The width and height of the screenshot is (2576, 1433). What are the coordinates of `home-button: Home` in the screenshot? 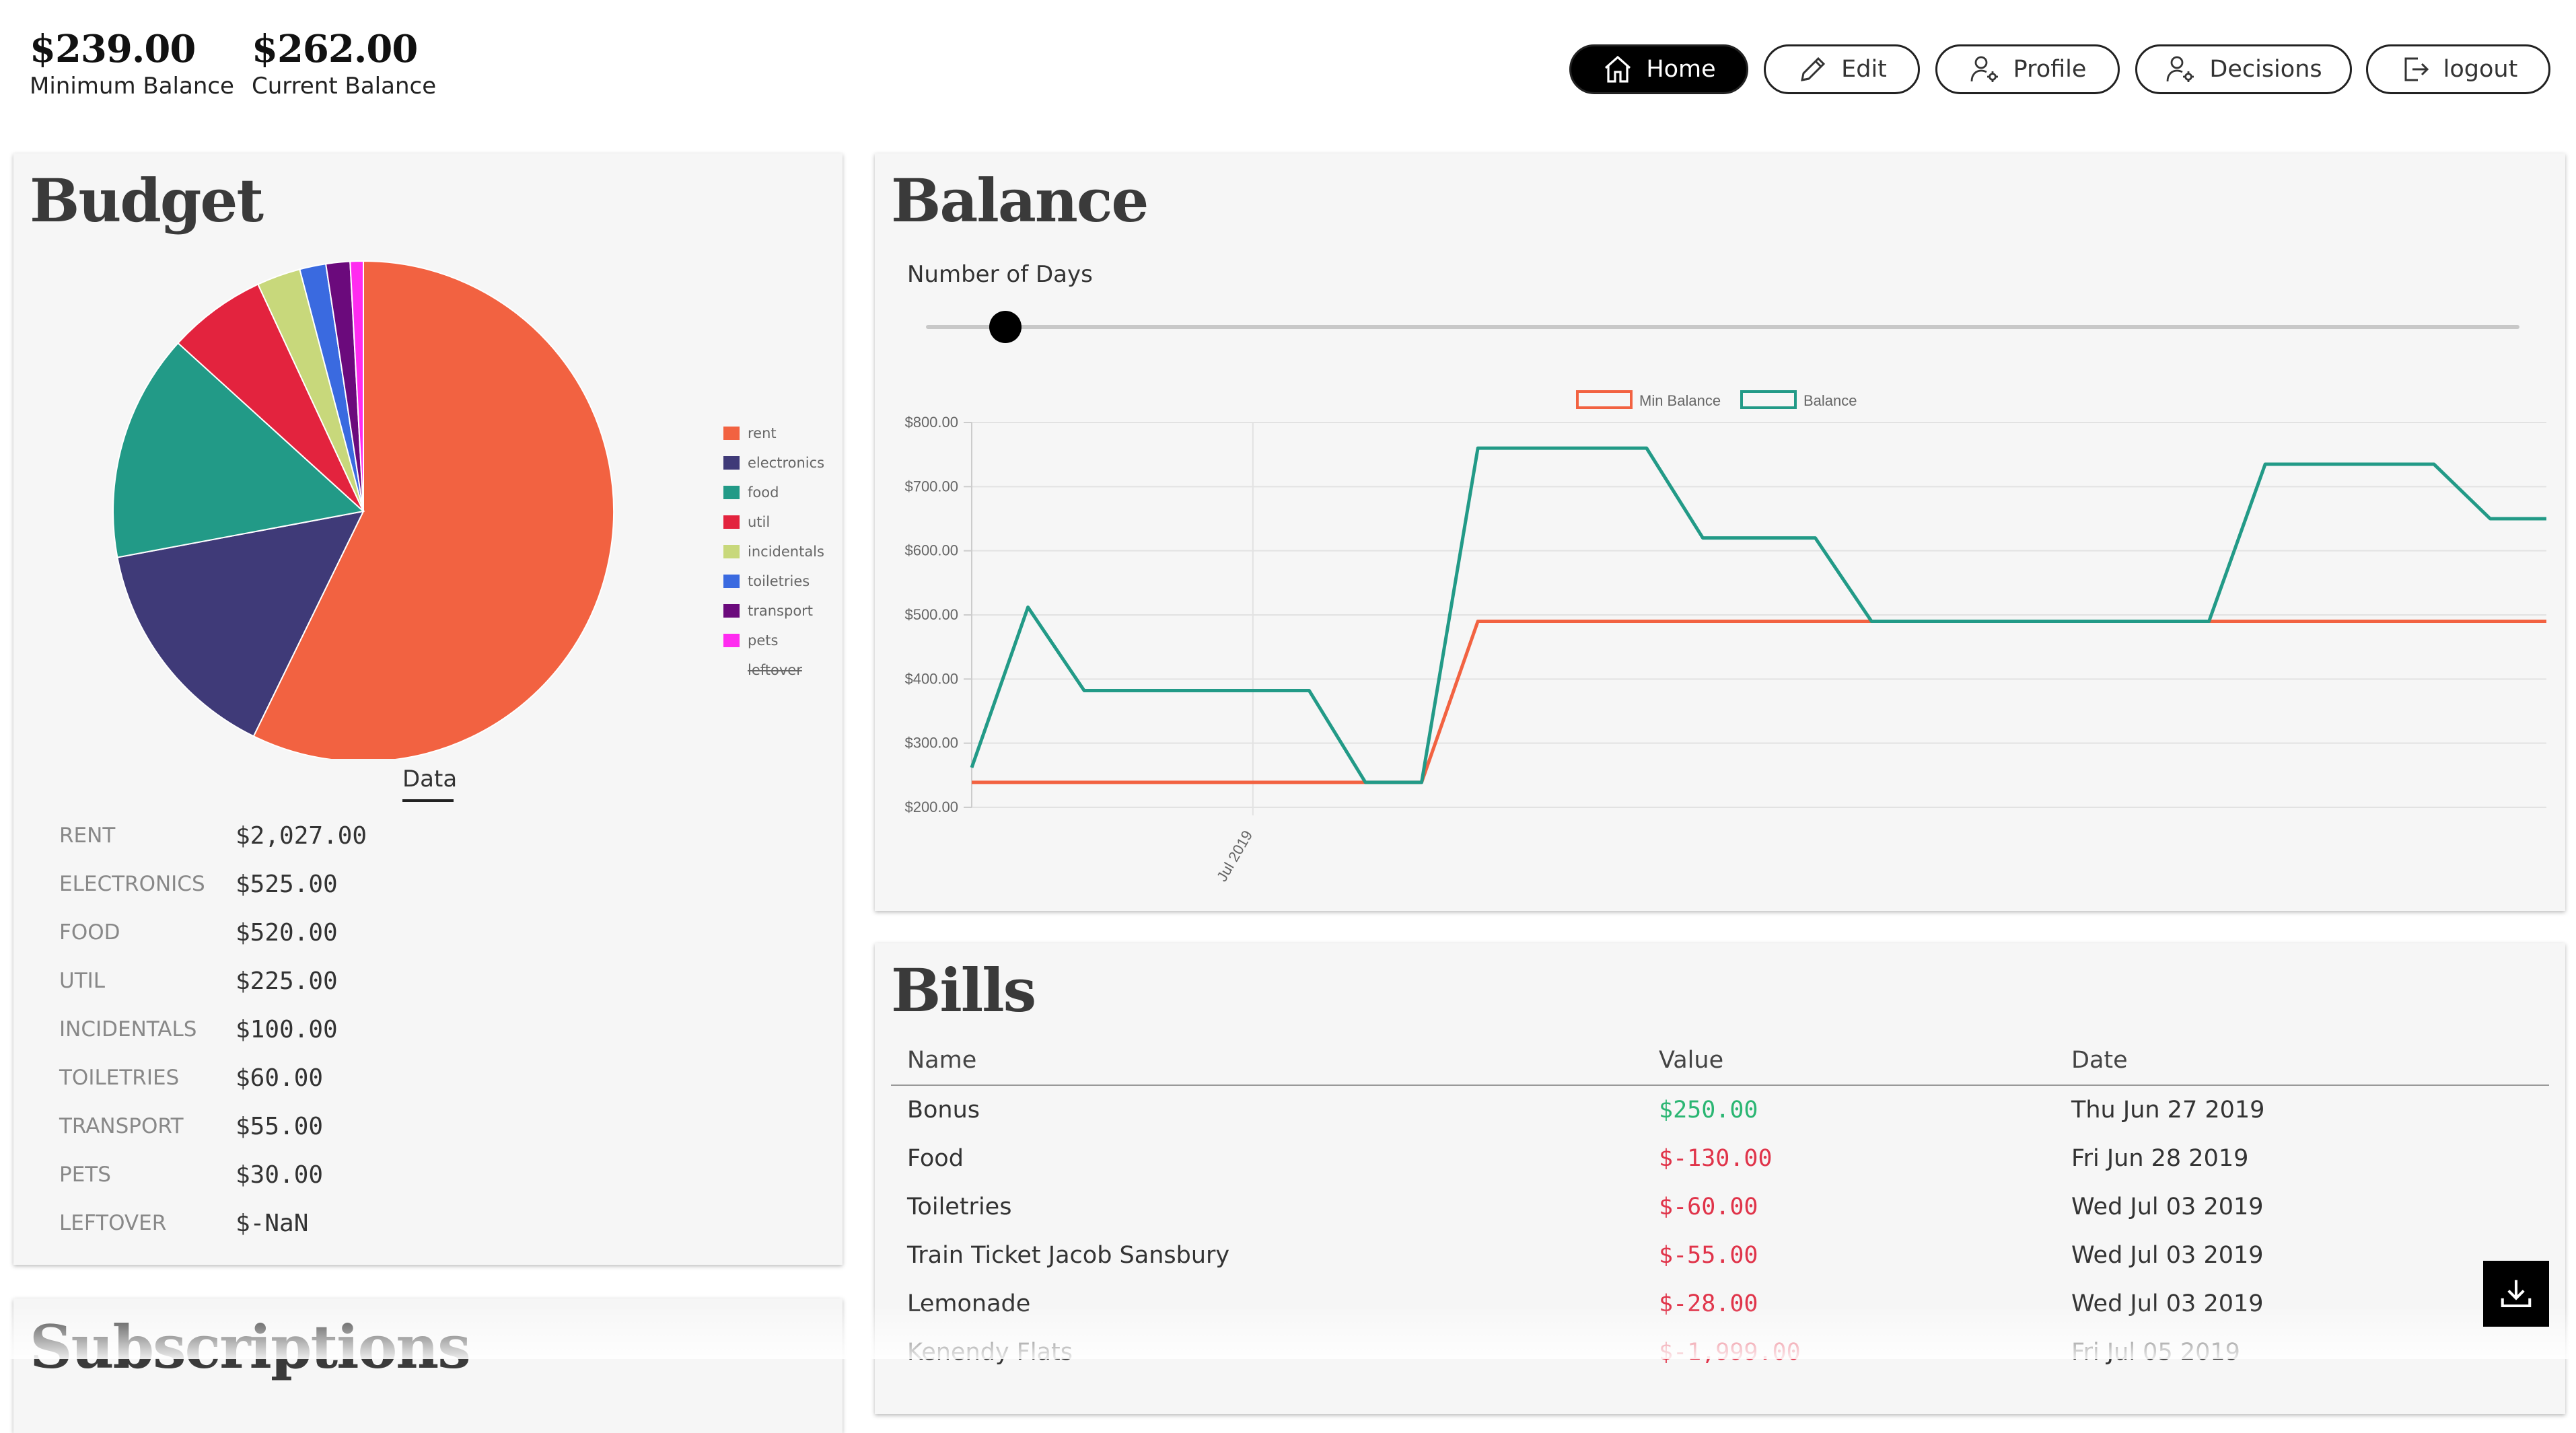 It's located at (1658, 69).